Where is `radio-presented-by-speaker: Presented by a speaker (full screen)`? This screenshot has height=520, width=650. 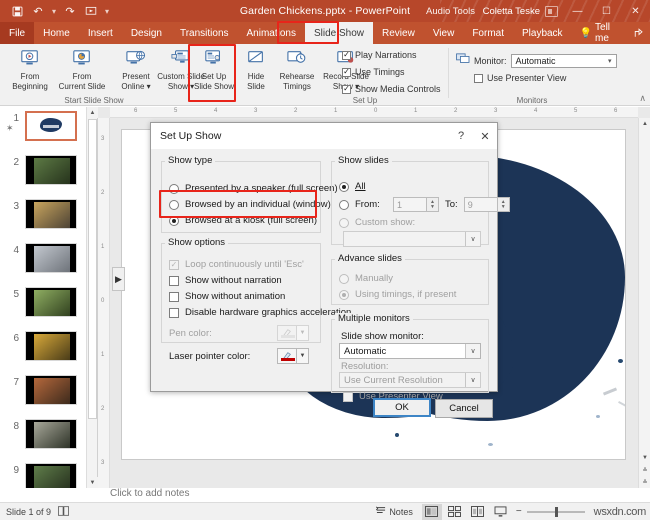 radio-presented-by-speaker: Presented by a speaker (full screen) is located at coordinates (253, 188).